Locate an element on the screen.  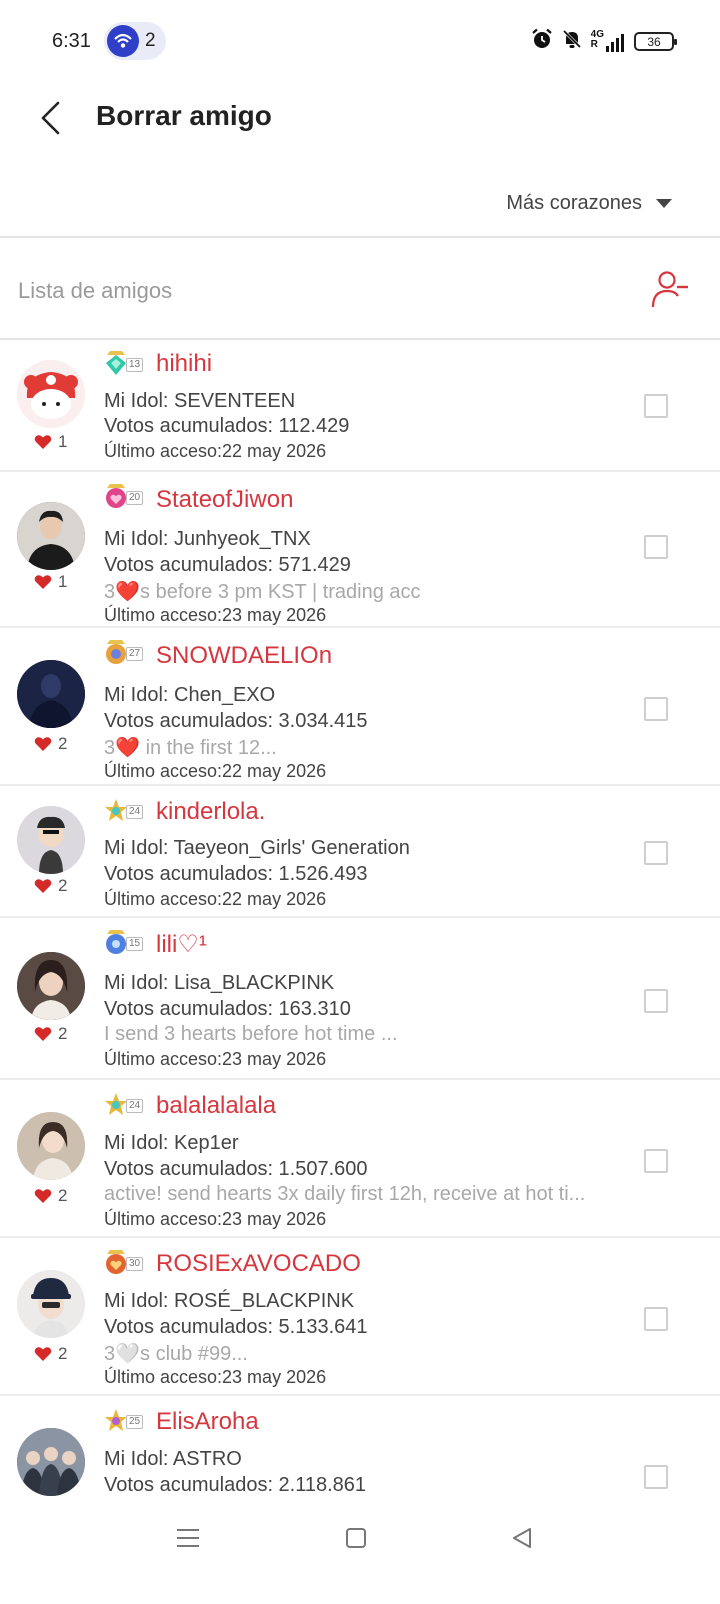
friend-name: kinderlola. is located at coordinates (210, 812).